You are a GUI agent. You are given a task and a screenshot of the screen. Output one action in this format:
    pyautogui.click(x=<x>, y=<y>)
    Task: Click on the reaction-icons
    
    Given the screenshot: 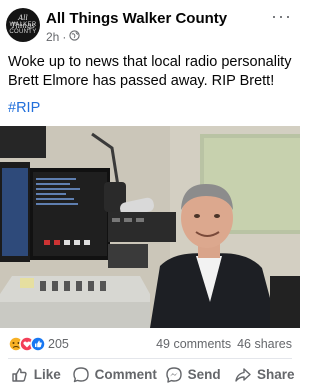 What is the action you would take?
    pyautogui.click(x=28, y=344)
    